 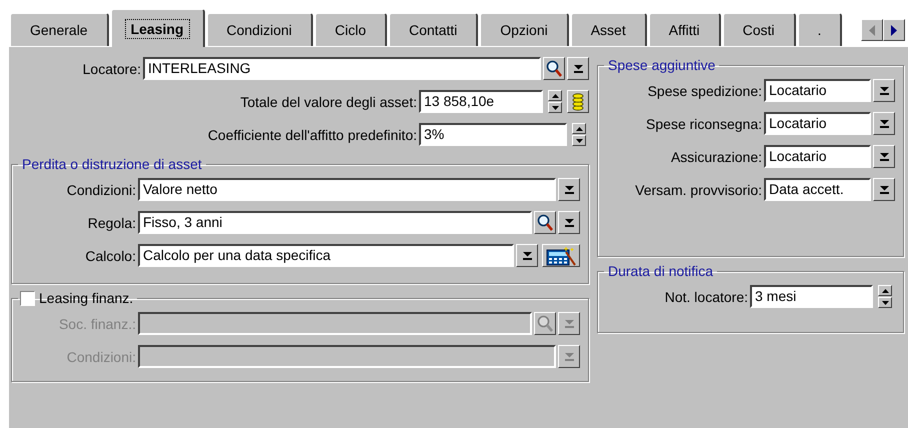 What do you see at coordinates (524, 29) in the screenshot?
I see `tab: Opzioni` at bounding box center [524, 29].